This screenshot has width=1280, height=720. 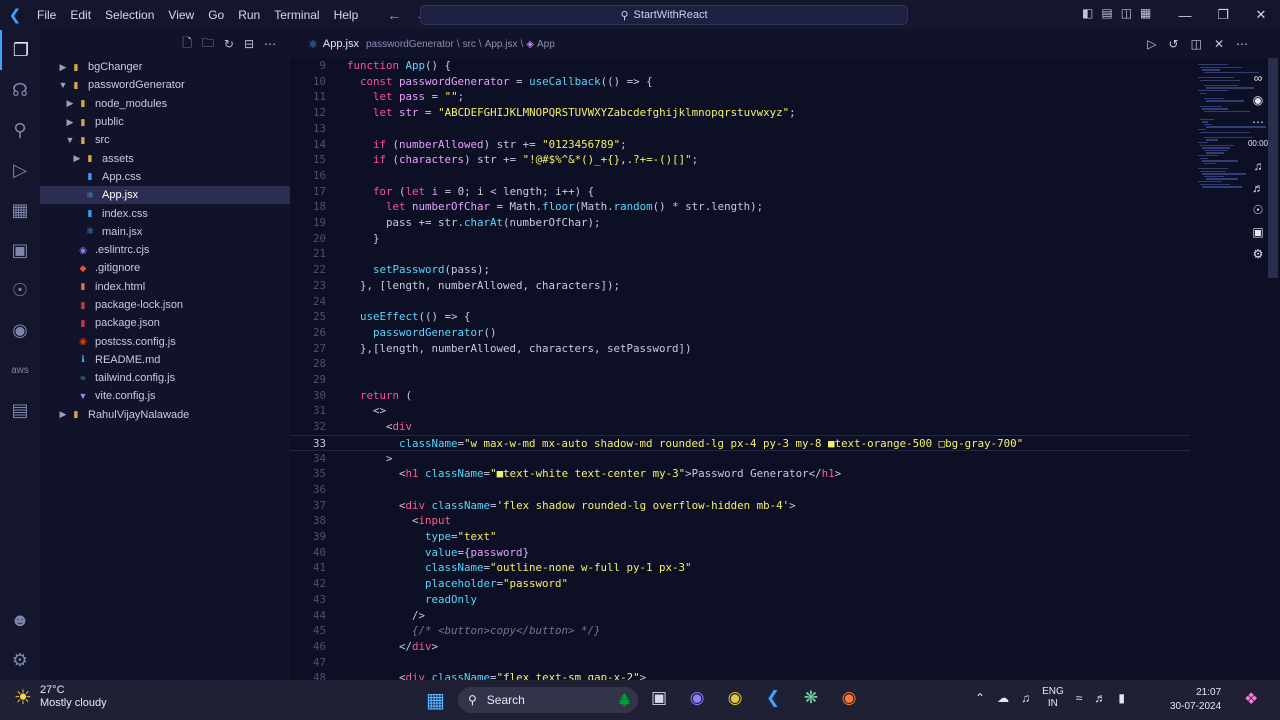 I want to click on tree-file: ≈ tailwind.config.js, so click(x=165, y=378).